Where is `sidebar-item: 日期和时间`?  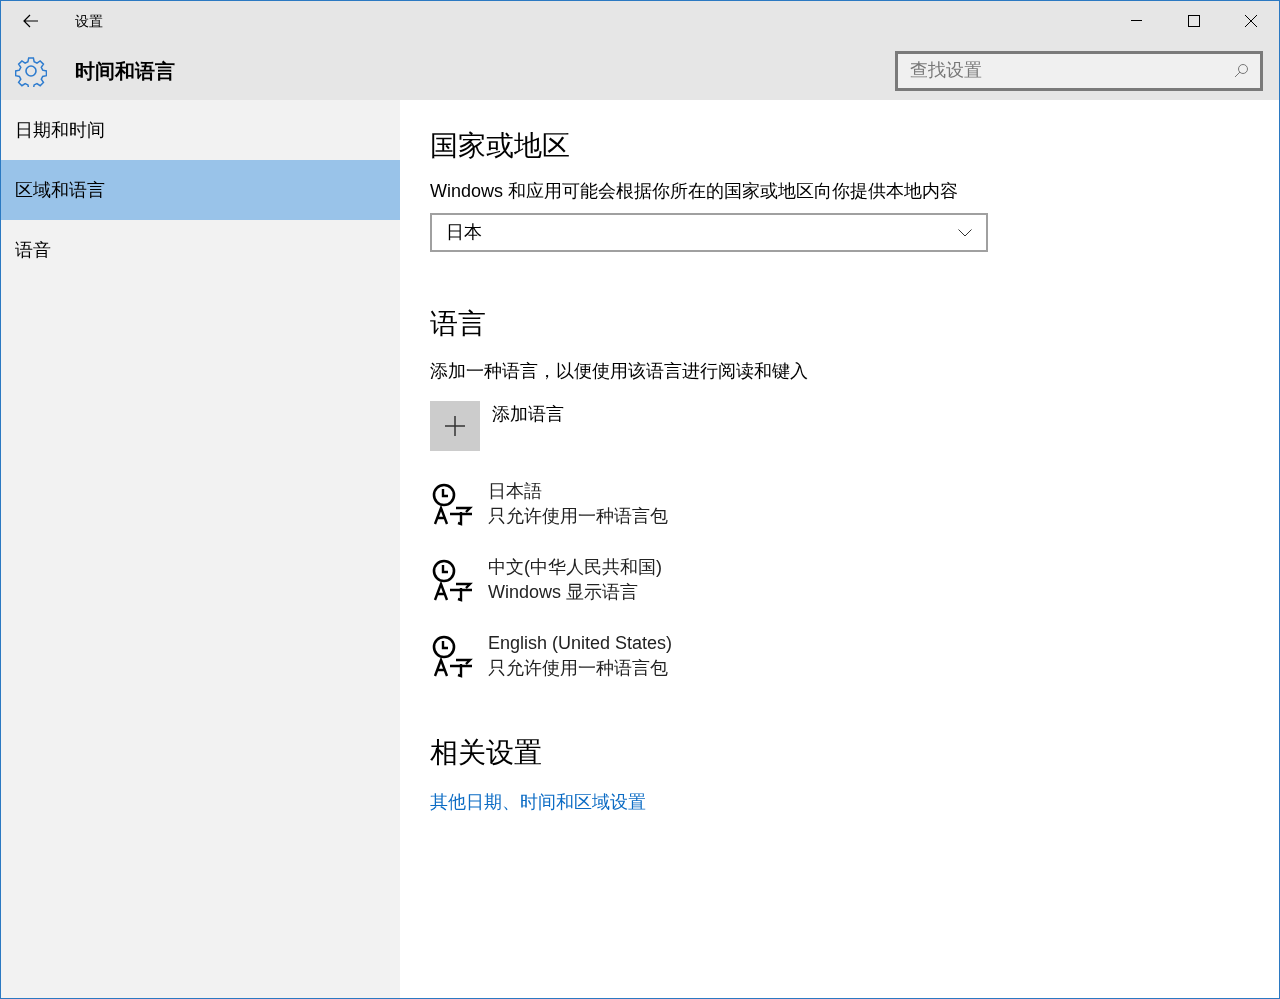
sidebar-item: 日期和时间 is located at coordinates (200, 130).